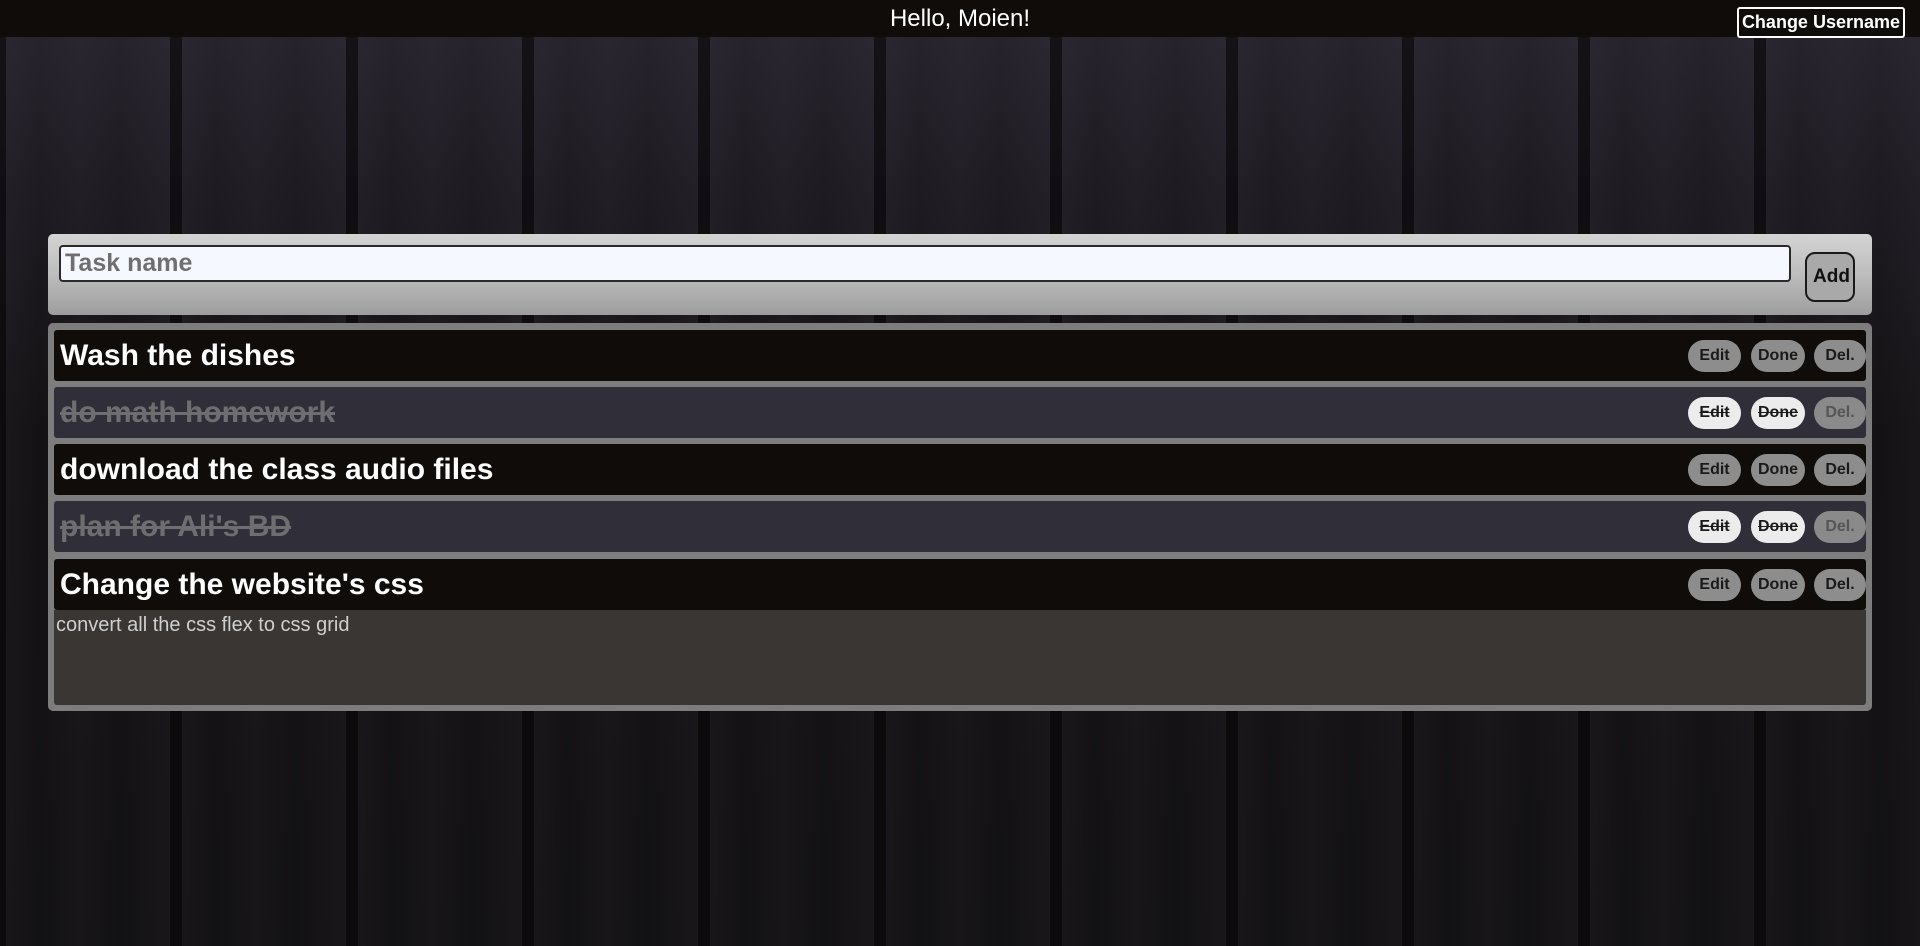 This screenshot has height=946, width=1920. Describe the element at coordinates (178, 355) in the screenshot. I see `task-title: Wash the dishes` at that location.